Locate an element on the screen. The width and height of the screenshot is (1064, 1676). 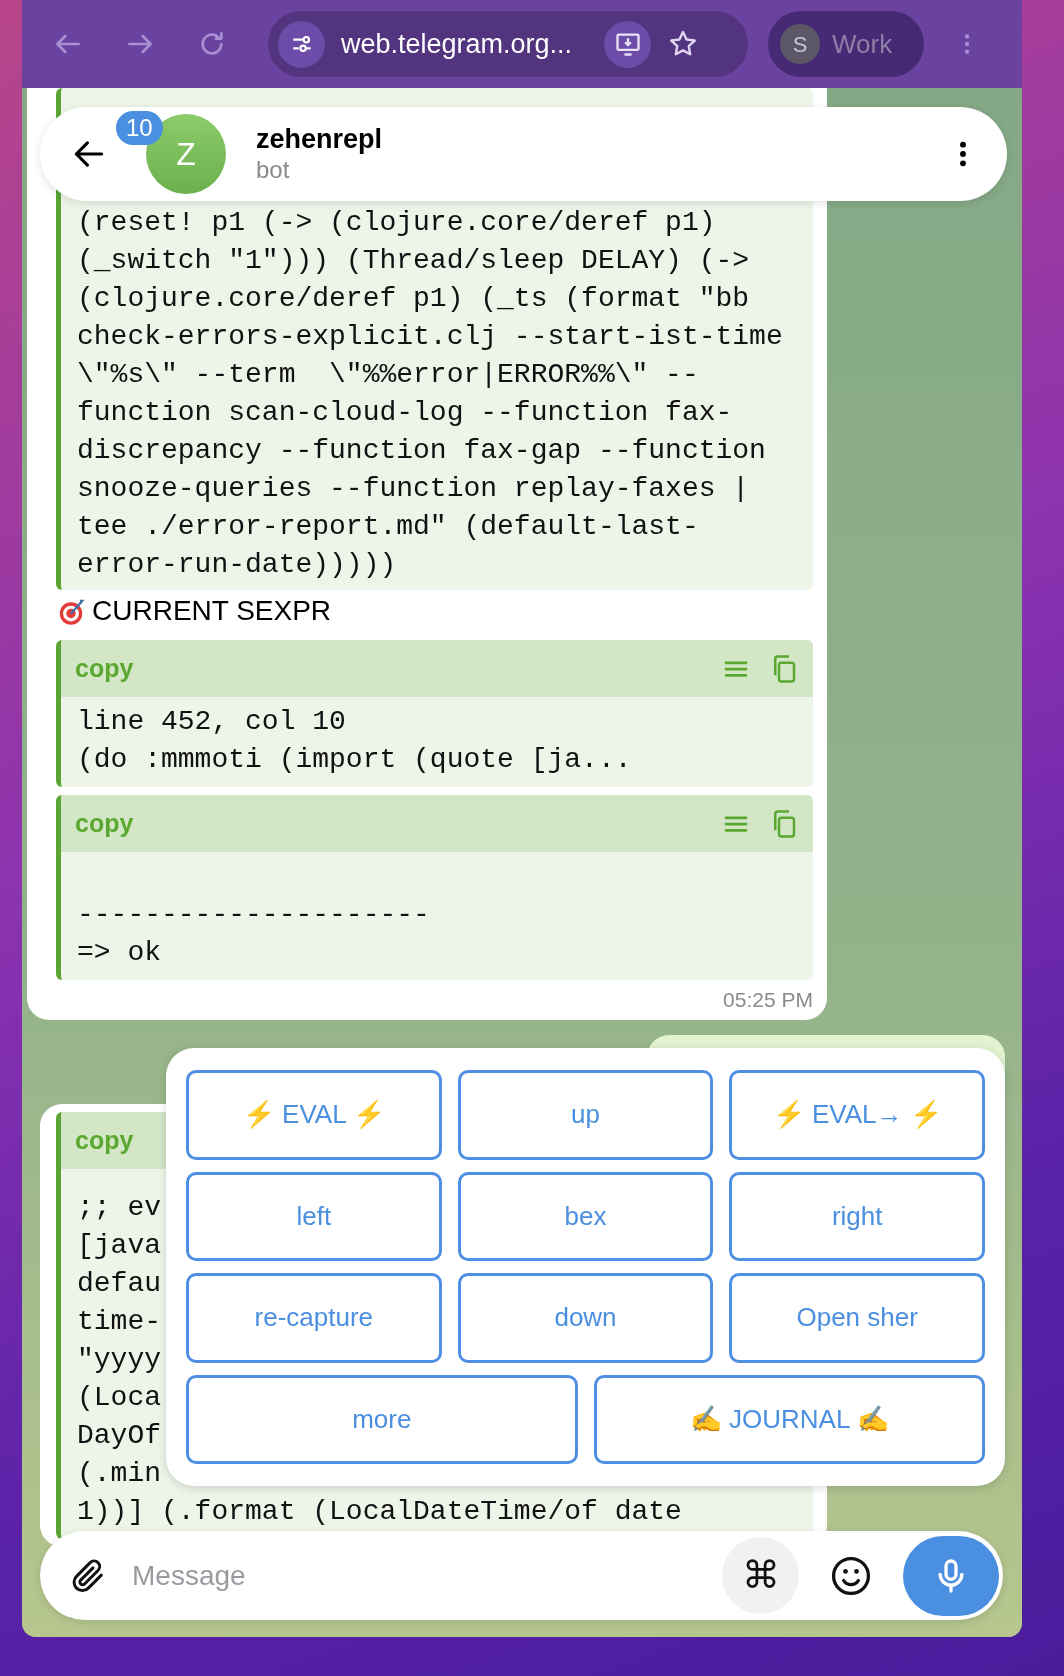
code-line: [java is located at coordinates (119, 1246).